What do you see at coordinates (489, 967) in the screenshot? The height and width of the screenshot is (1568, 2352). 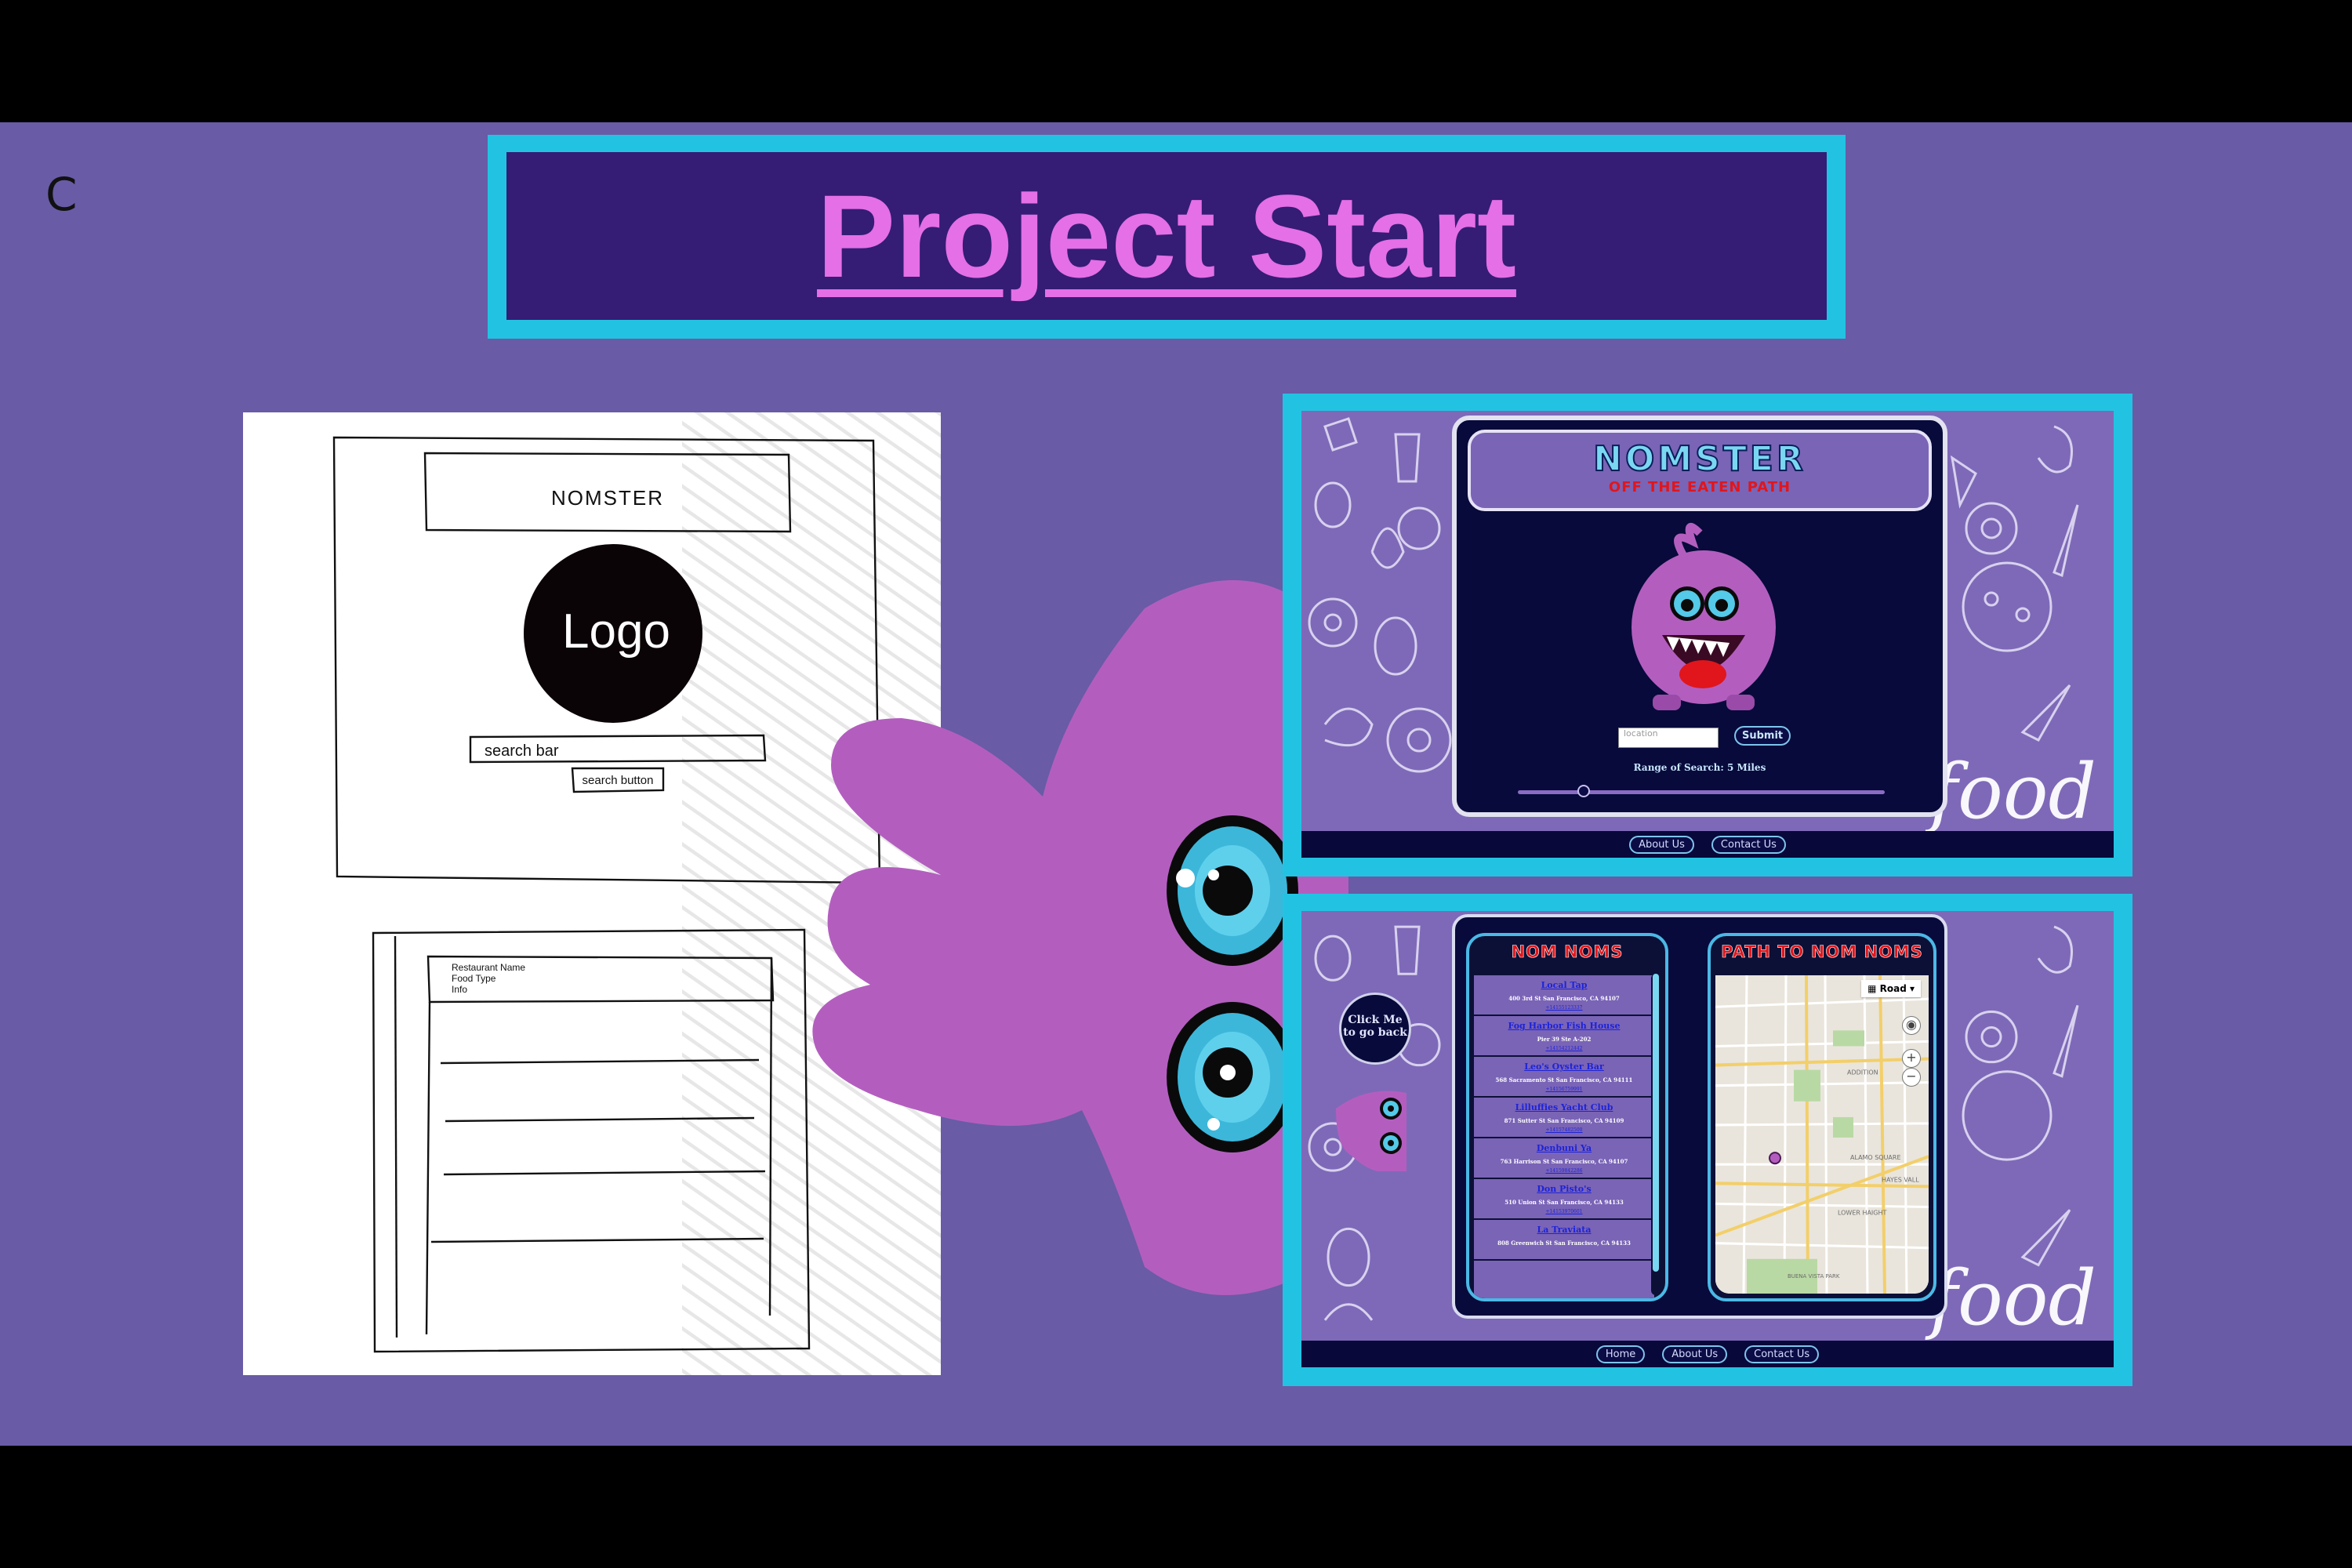 I see `wireframe-field-0: Restaurant Name` at bounding box center [489, 967].